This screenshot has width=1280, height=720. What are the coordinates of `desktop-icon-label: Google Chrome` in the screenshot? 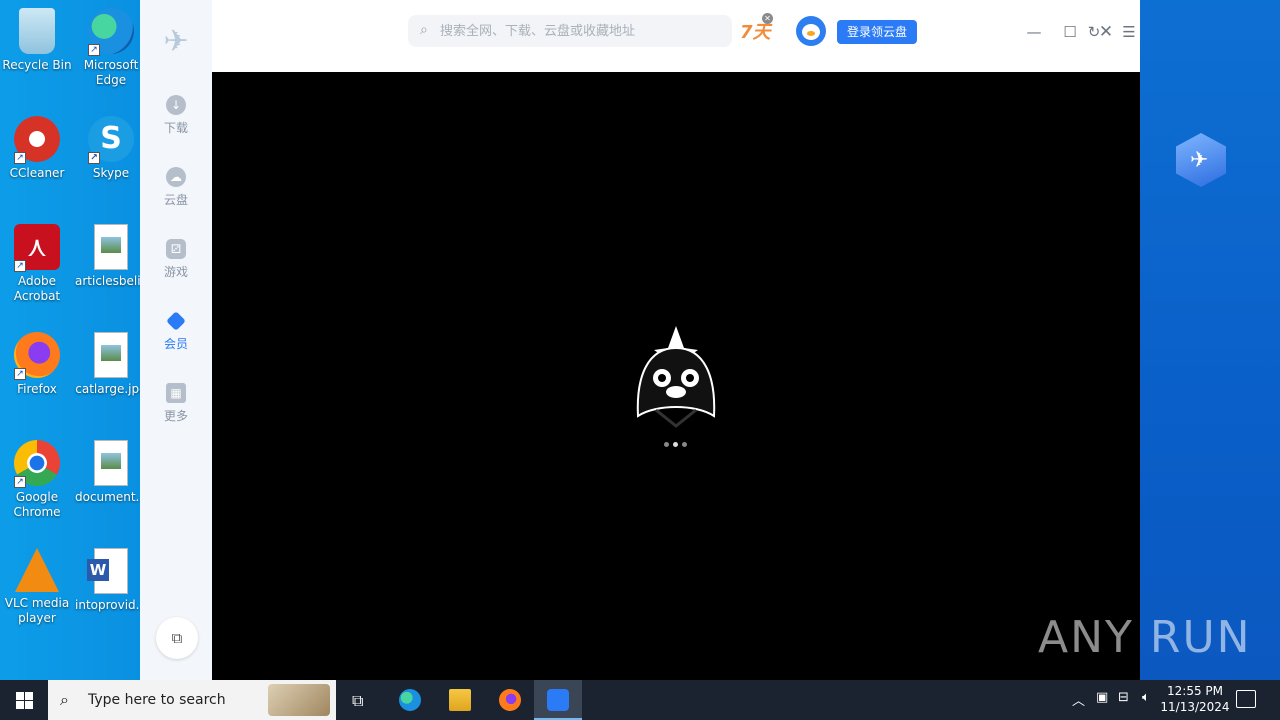 It's located at (37, 504).